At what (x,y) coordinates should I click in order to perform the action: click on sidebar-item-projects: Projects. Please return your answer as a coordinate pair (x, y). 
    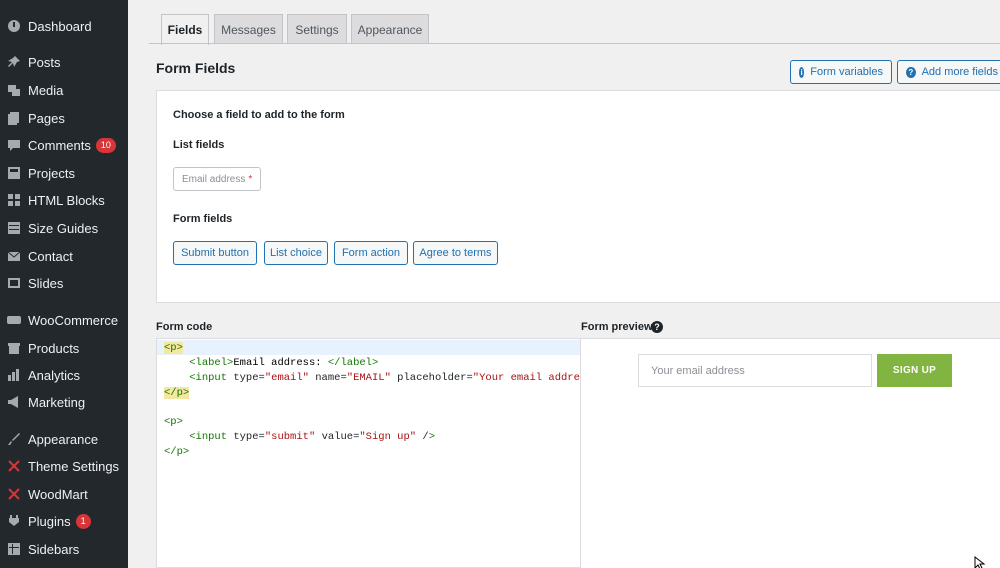
    Looking at the image, I should click on (64, 173).